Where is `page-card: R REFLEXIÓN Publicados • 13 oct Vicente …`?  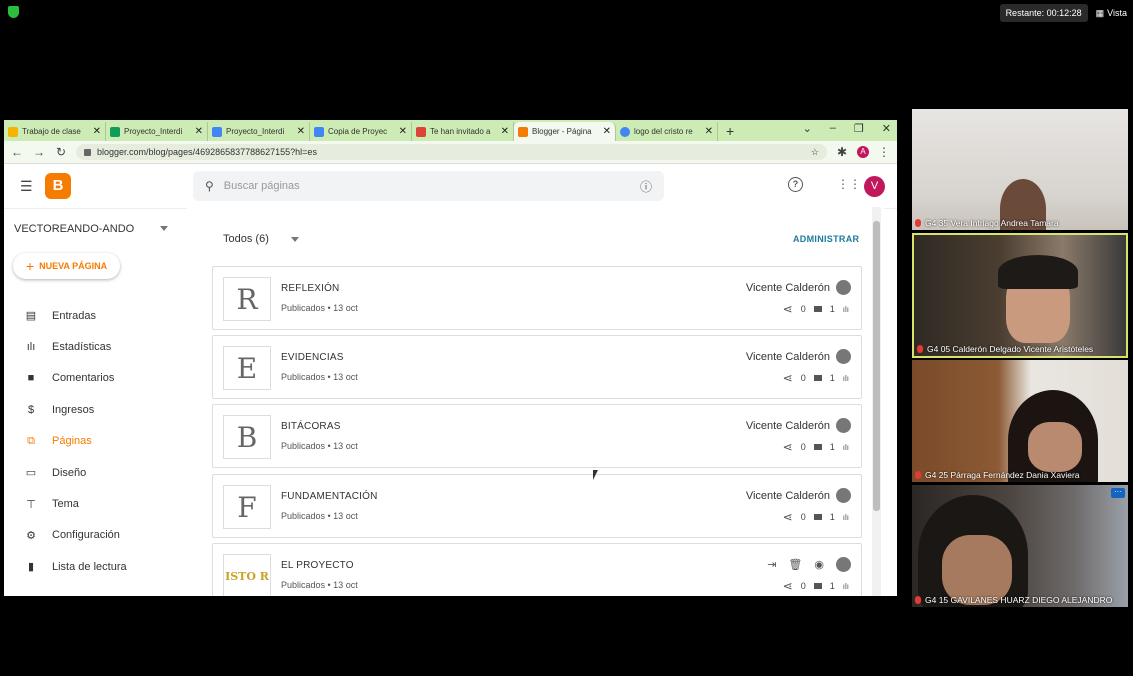 page-card: R REFLEXIÓN Publicados • 13 oct Vicente … is located at coordinates (537, 298).